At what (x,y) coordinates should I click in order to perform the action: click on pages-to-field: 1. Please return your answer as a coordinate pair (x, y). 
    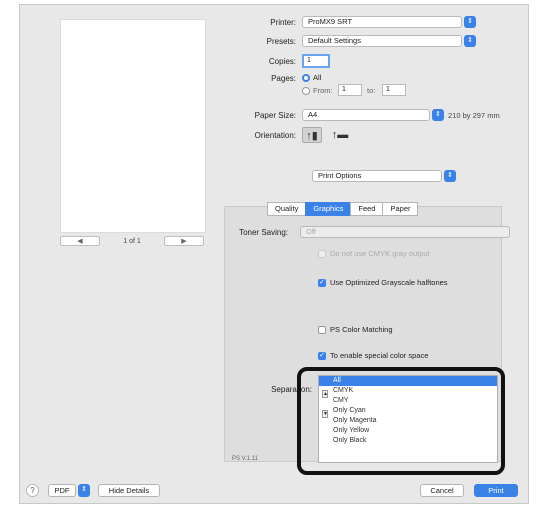
    Looking at the image, I should click on (394, 90).